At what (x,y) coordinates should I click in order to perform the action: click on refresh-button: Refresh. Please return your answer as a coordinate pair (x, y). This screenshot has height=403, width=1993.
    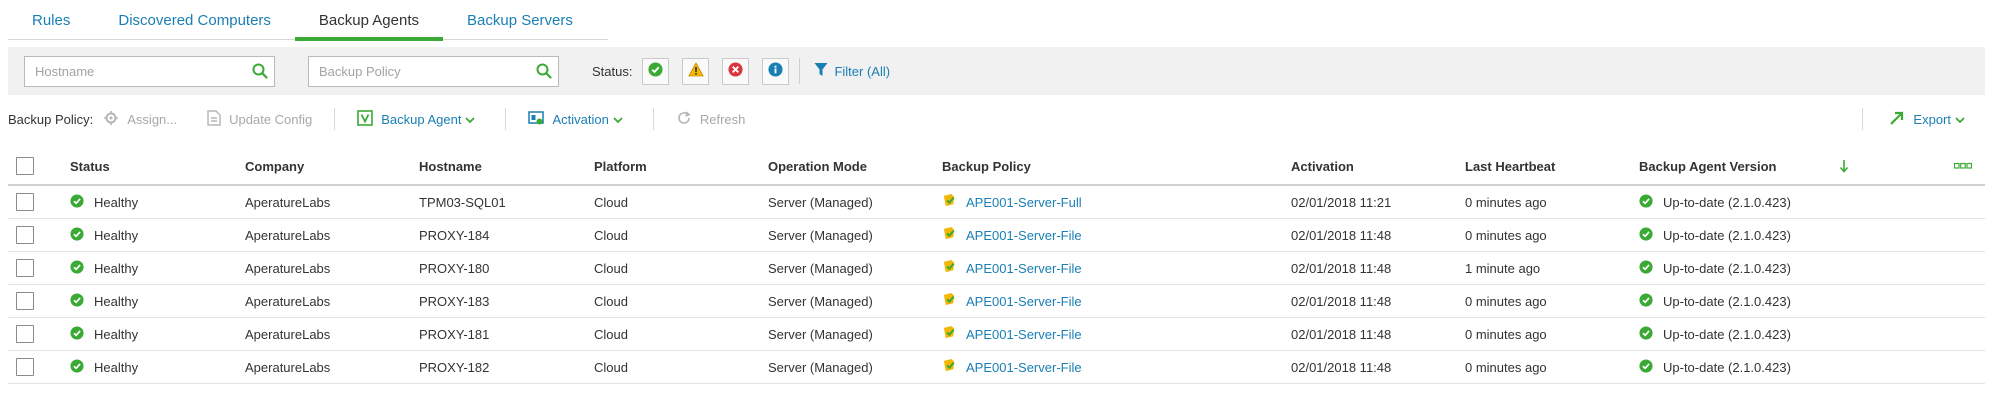
    Looking at the image, I should click on (710, 119).